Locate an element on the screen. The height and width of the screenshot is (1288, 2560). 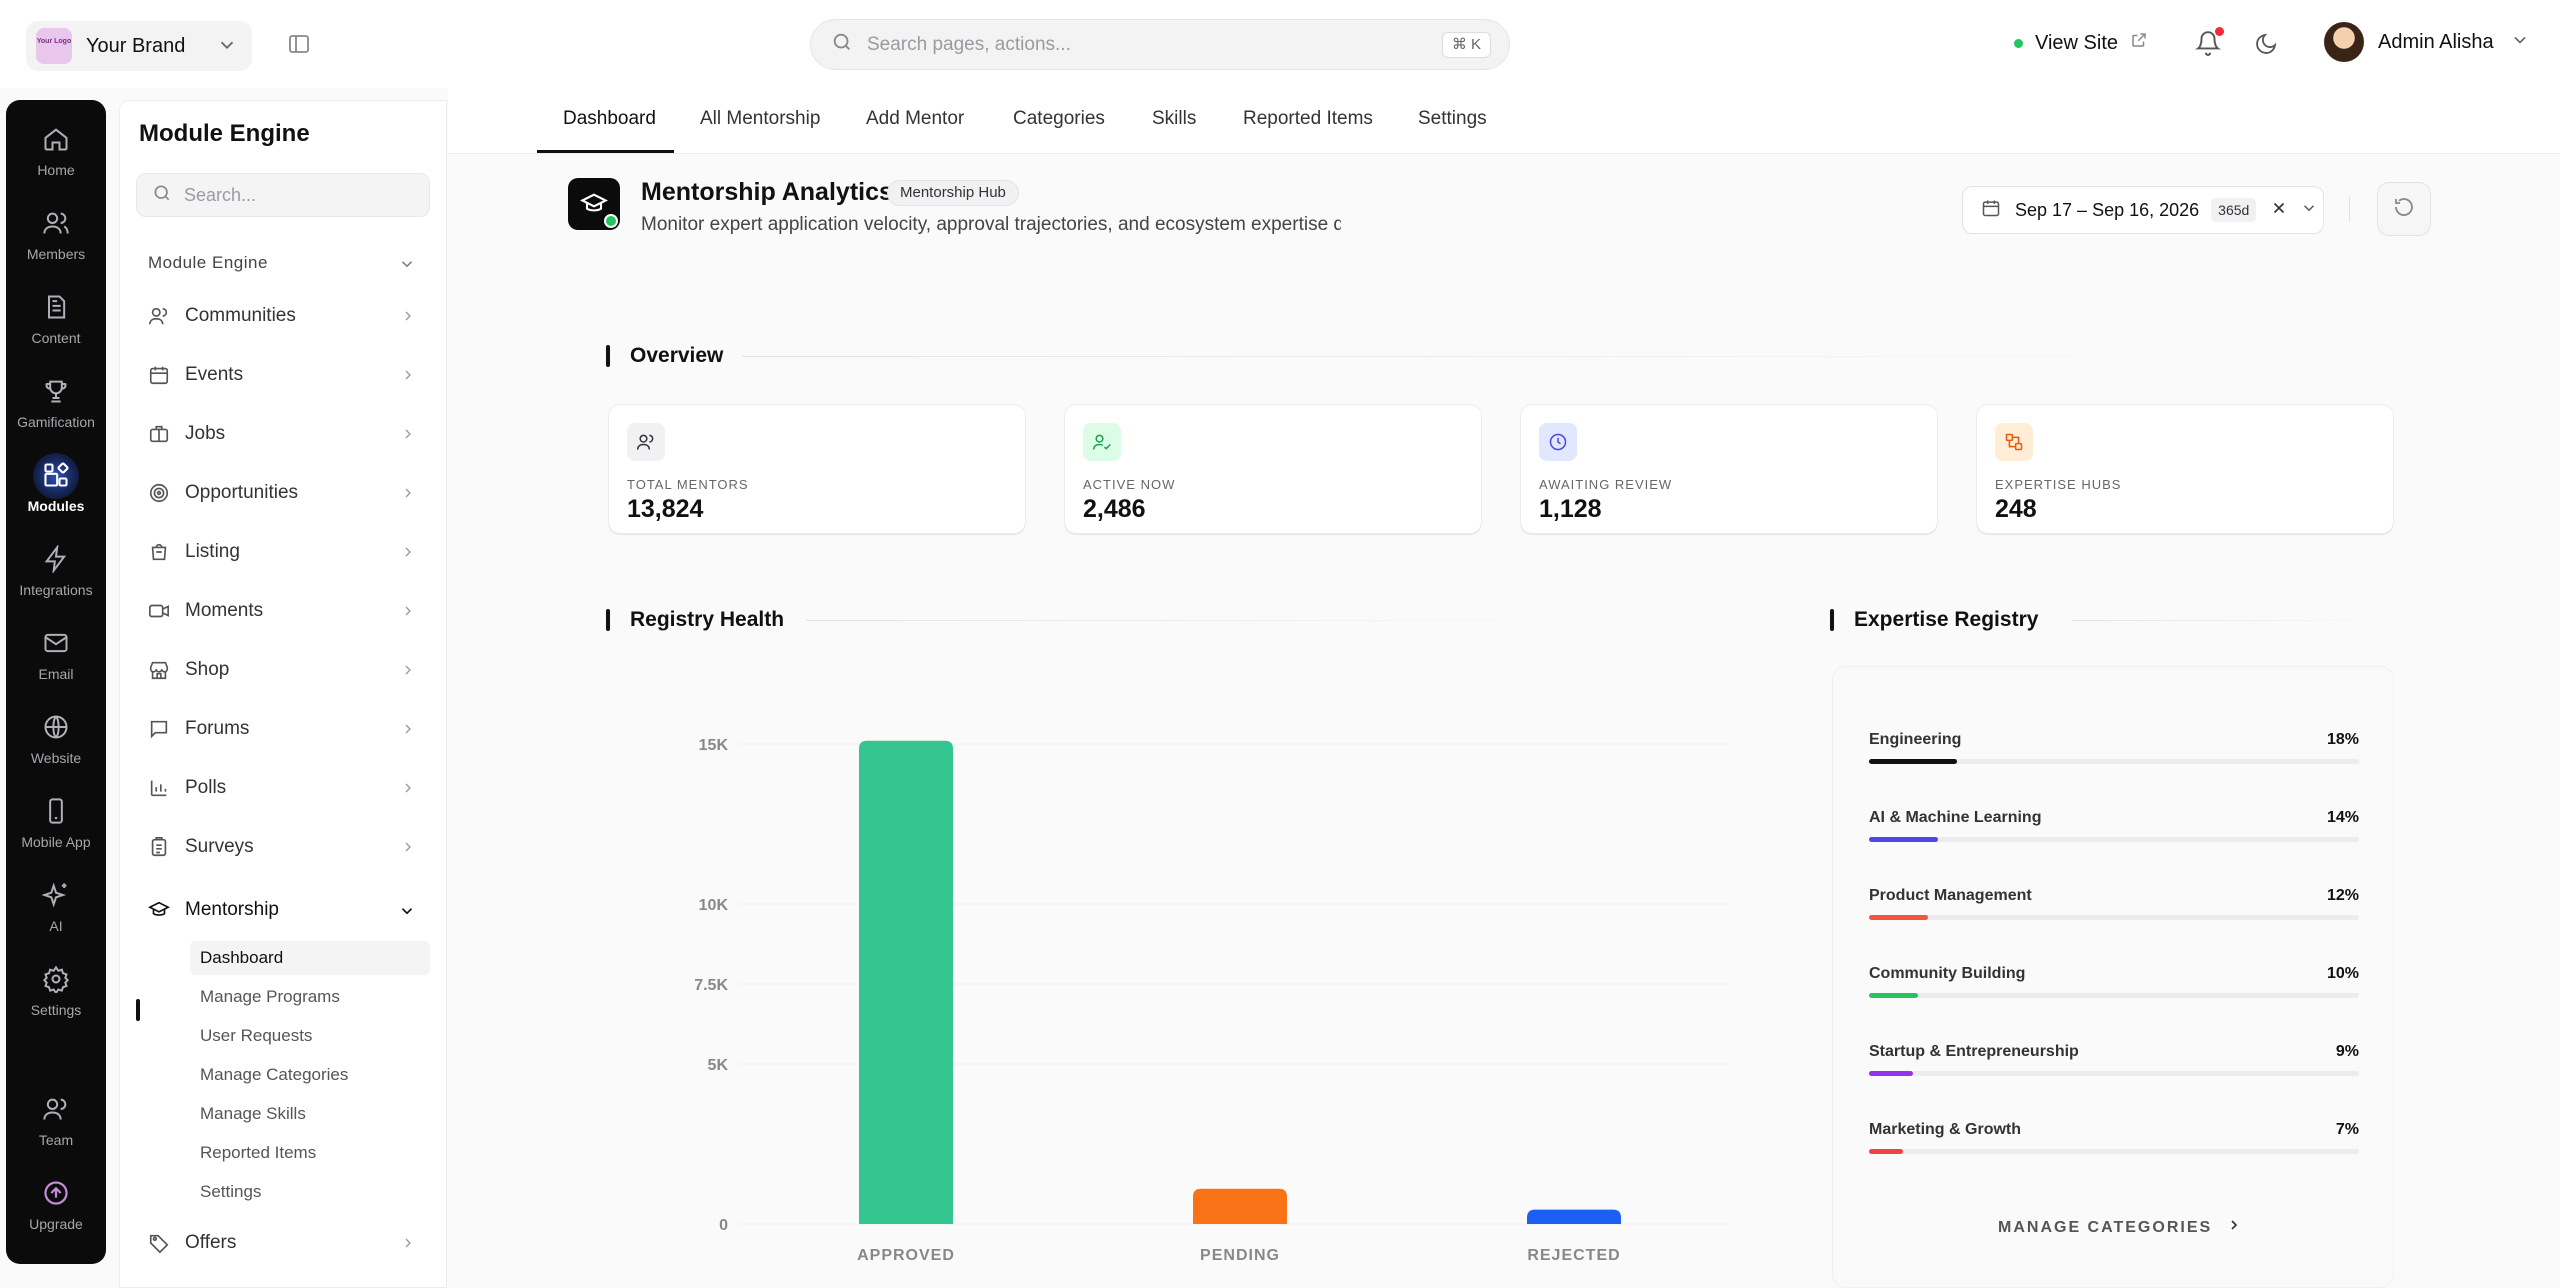
overview-heading: Overview is located at coordinates (664, 356).